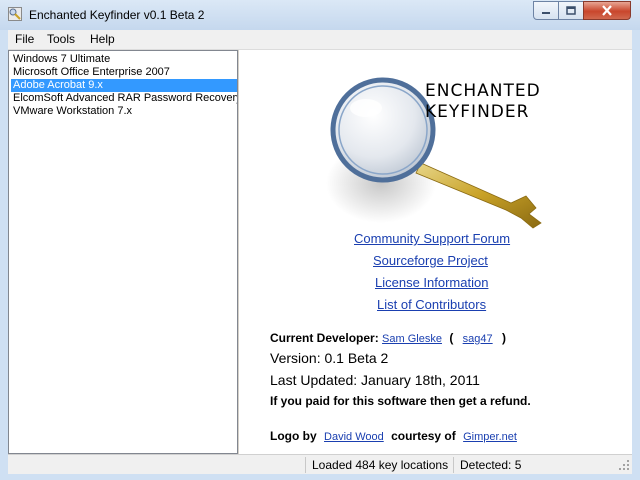  Describe the element at coordinates (124, 98) in the screenshot. I see `list-item: ElcomSoft Advanced RAR Password Recovery` at that location.